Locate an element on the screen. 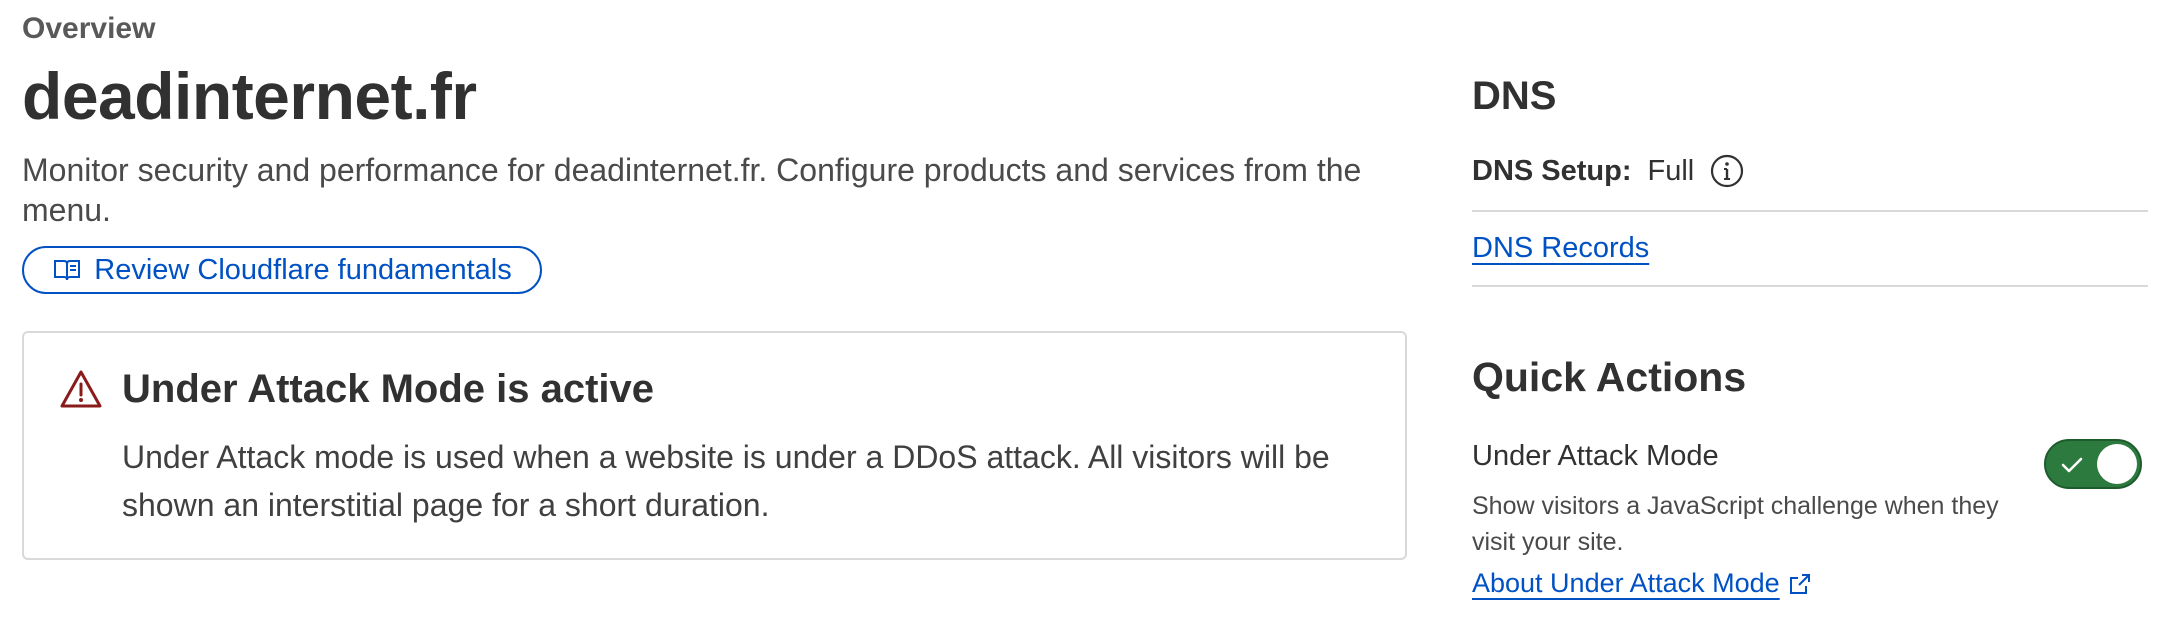 The width and height of the screenshot is (2164, 618). about-under-attack-label: About Under Attack Mode is located at coordinates (1626, 583).